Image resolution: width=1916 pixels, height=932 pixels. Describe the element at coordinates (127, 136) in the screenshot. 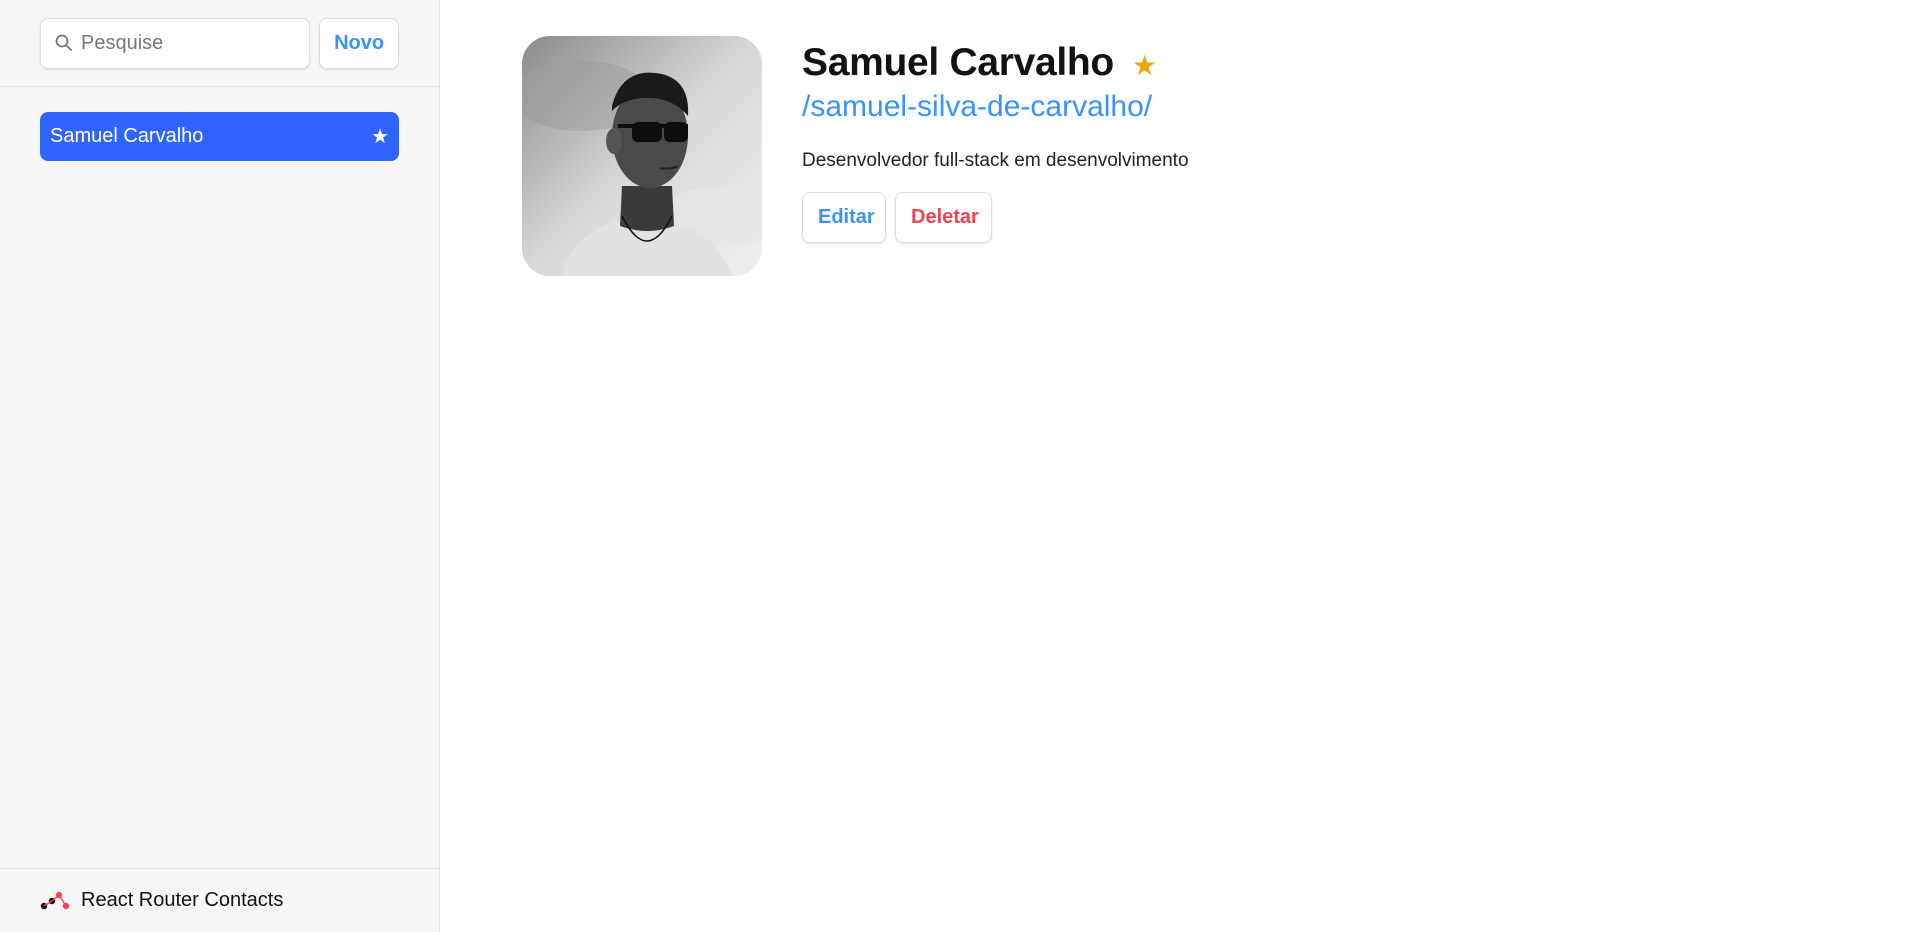

I see `contact-item-name: Samuel Carvalho` at that location.